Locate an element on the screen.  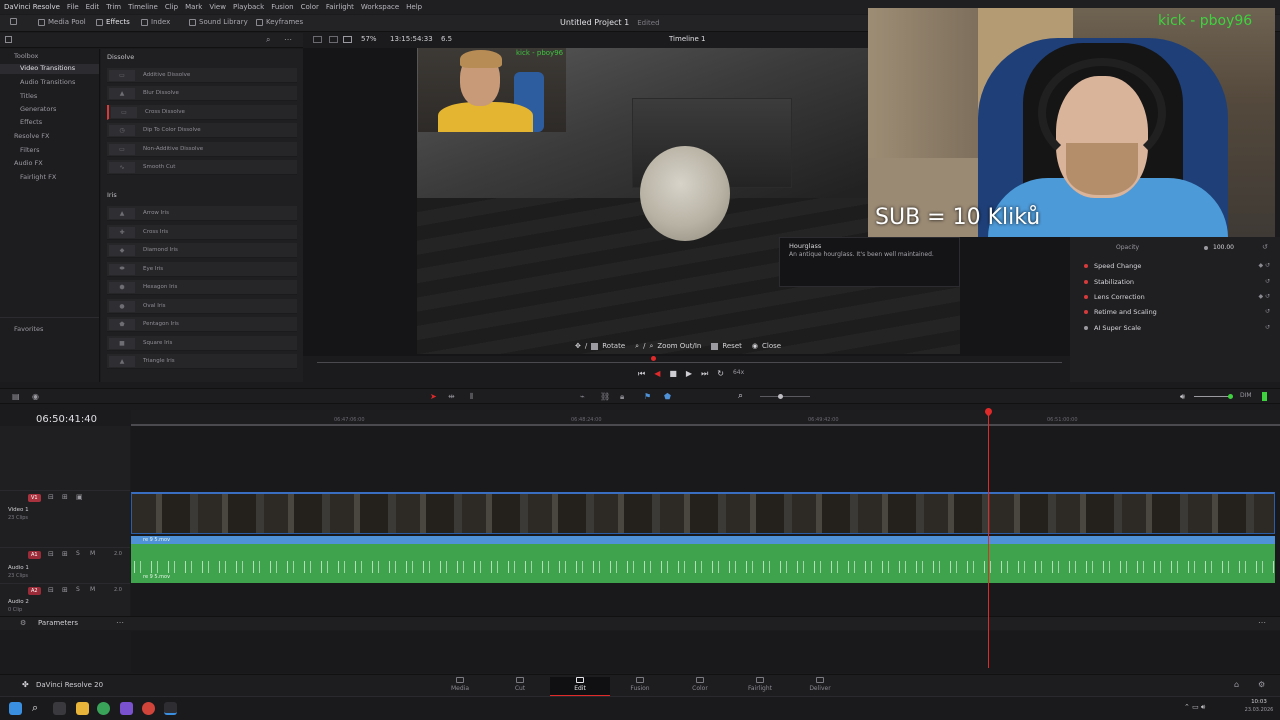
menu-workspace: Workspace is located at coordinates (380, 7).